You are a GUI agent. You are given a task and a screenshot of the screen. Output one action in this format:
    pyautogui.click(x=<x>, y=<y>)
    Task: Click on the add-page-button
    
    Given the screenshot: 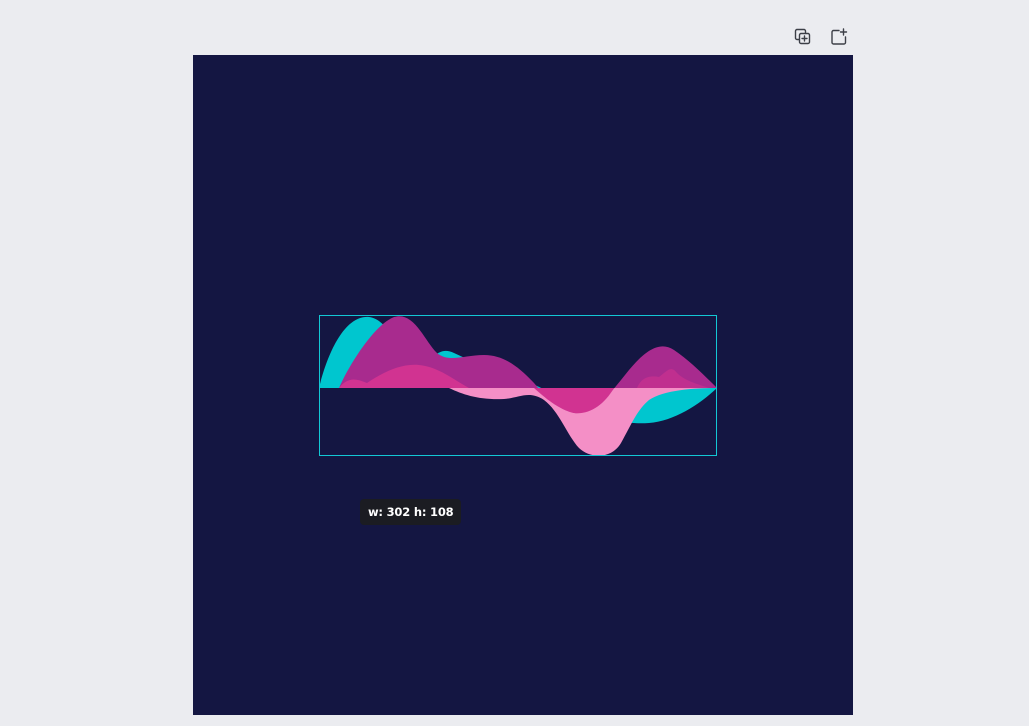 What is the action you would take?
    pyautogui.click(x=839, y=37)
    